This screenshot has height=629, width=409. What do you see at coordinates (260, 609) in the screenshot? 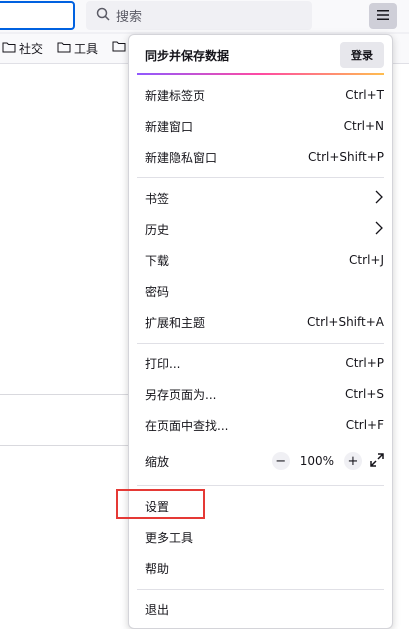
I see `menu-item-quit: 退出` at bounding box center [260, 609].